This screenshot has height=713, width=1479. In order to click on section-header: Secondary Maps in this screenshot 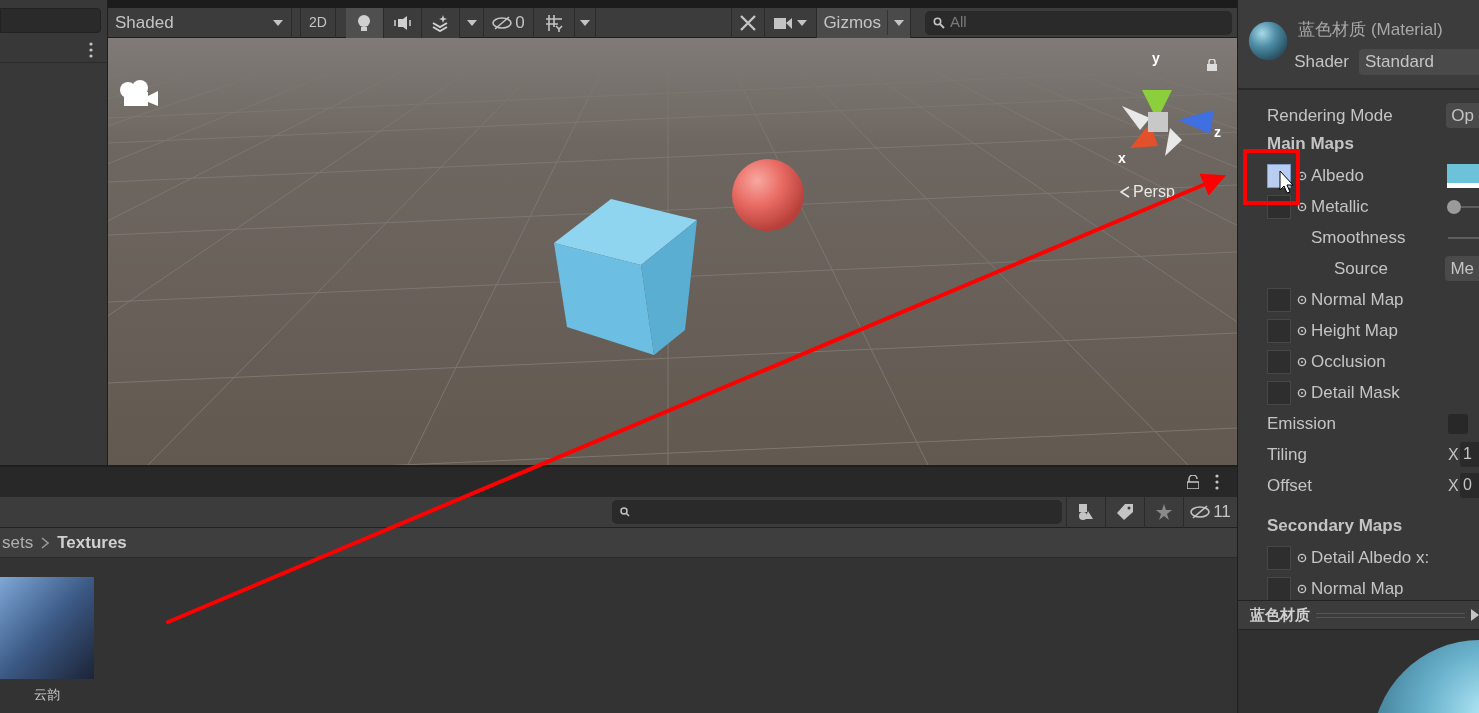, I will do `click(1335, 526)`.